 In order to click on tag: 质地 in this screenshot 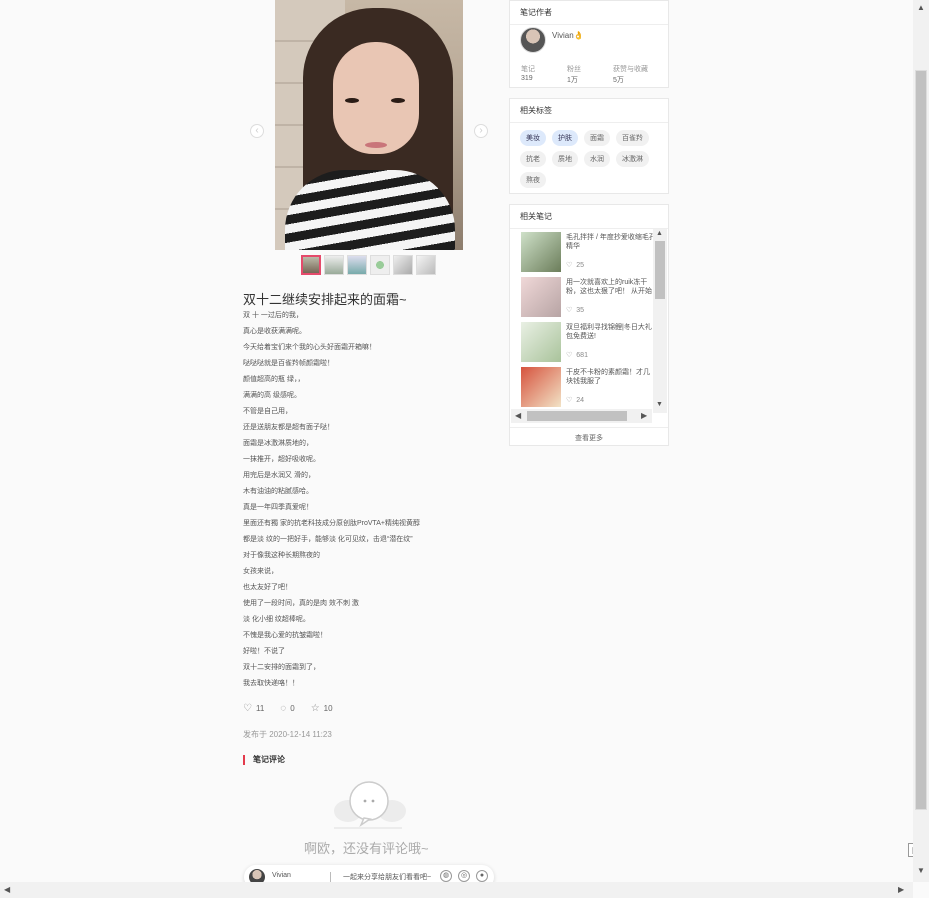, I will do `click(565, 159)`.